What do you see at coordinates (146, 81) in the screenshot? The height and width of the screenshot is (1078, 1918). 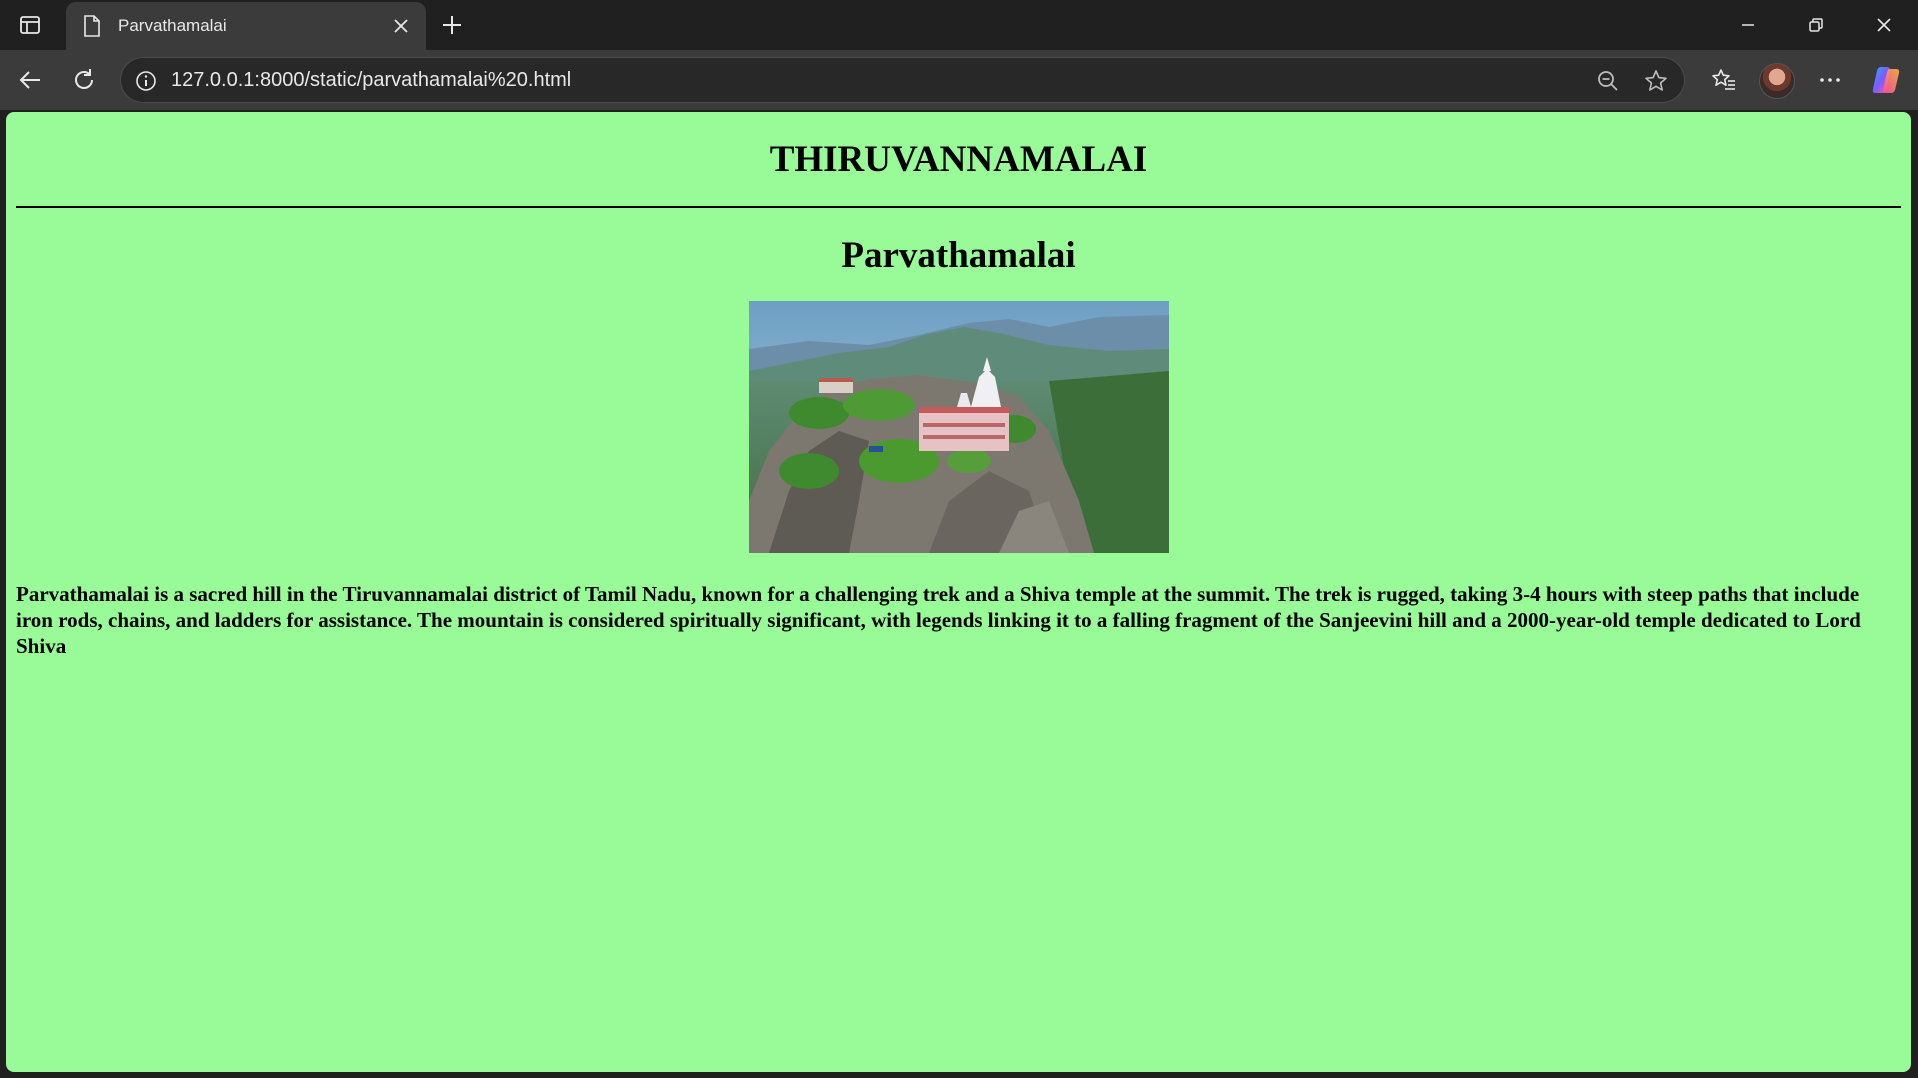 I see `site-info-icon` at bounding box center [146, 81].